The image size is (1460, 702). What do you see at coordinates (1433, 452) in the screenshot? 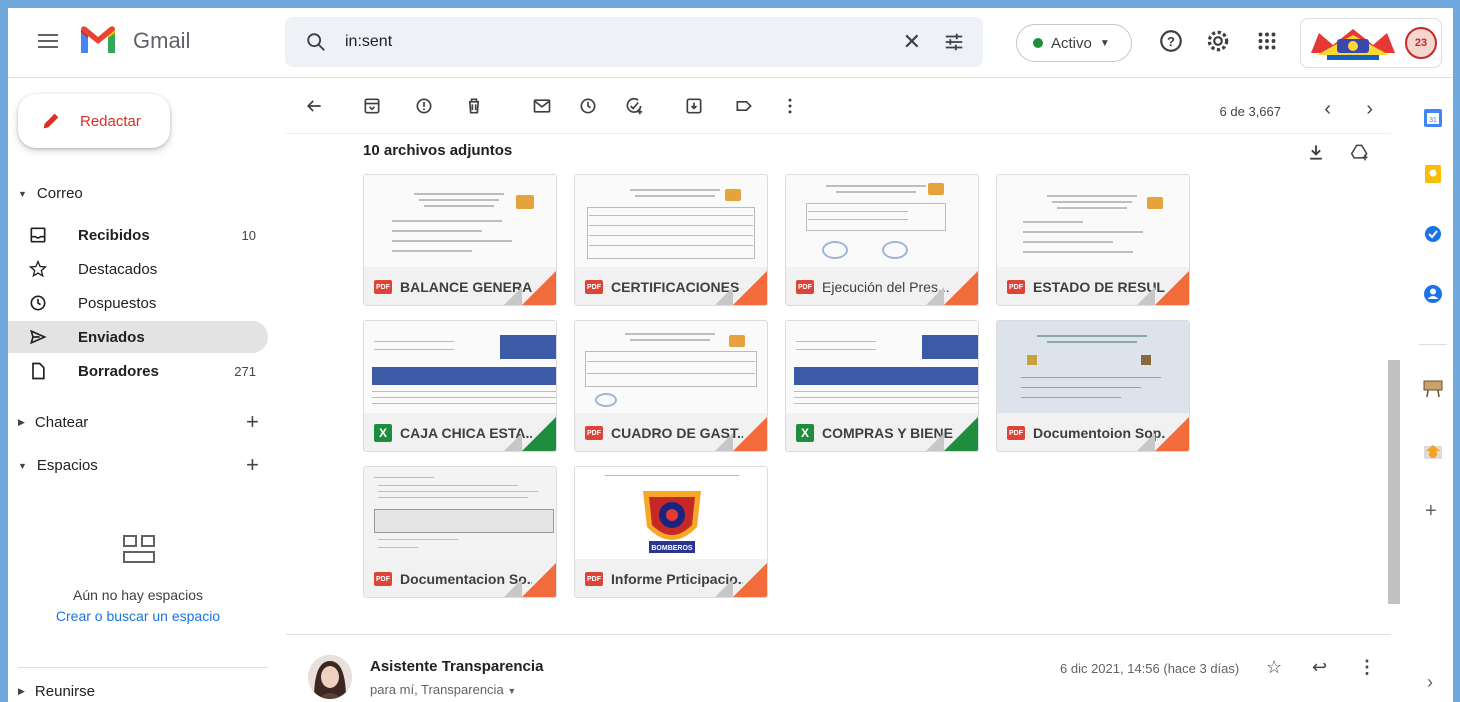
I see `addon-mail-icon` at bounding box center [1433, 452].